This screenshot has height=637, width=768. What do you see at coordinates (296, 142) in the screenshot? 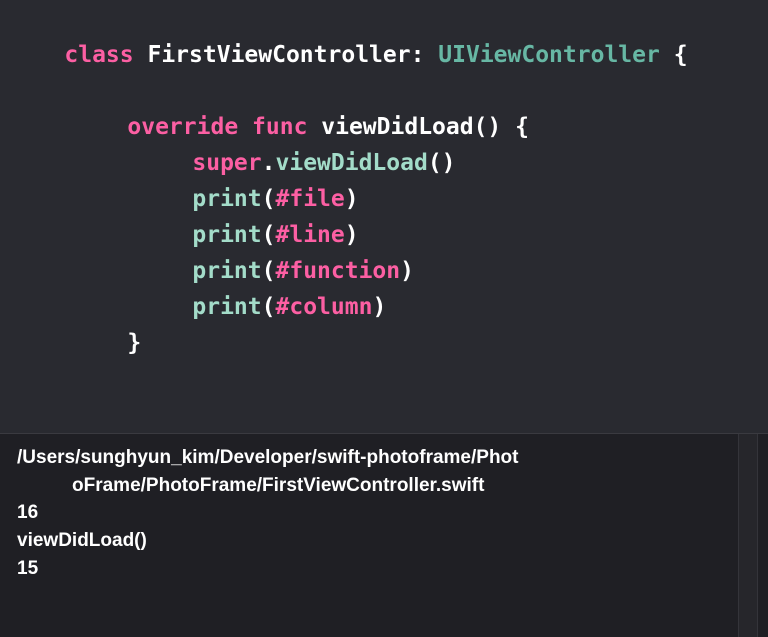
I see `code-line-super-call: super.viewDidLoad()` at bounding box center [296, 142].